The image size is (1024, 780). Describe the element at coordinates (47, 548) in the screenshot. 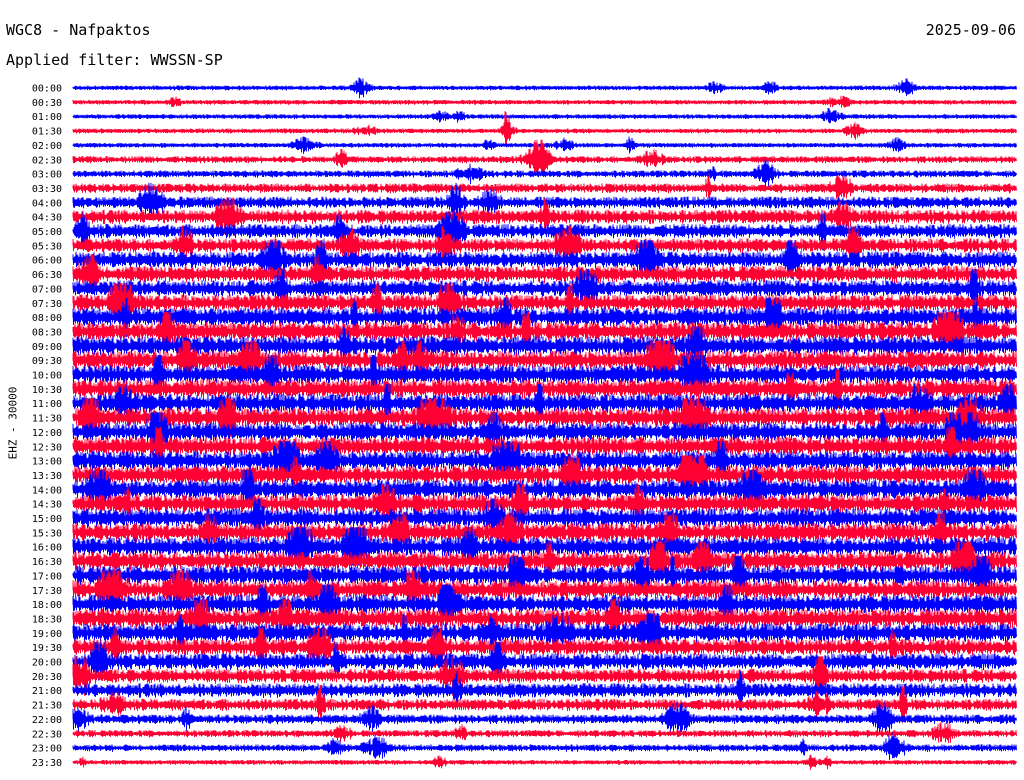

I see `time-tick-label: 16:00` at that location.